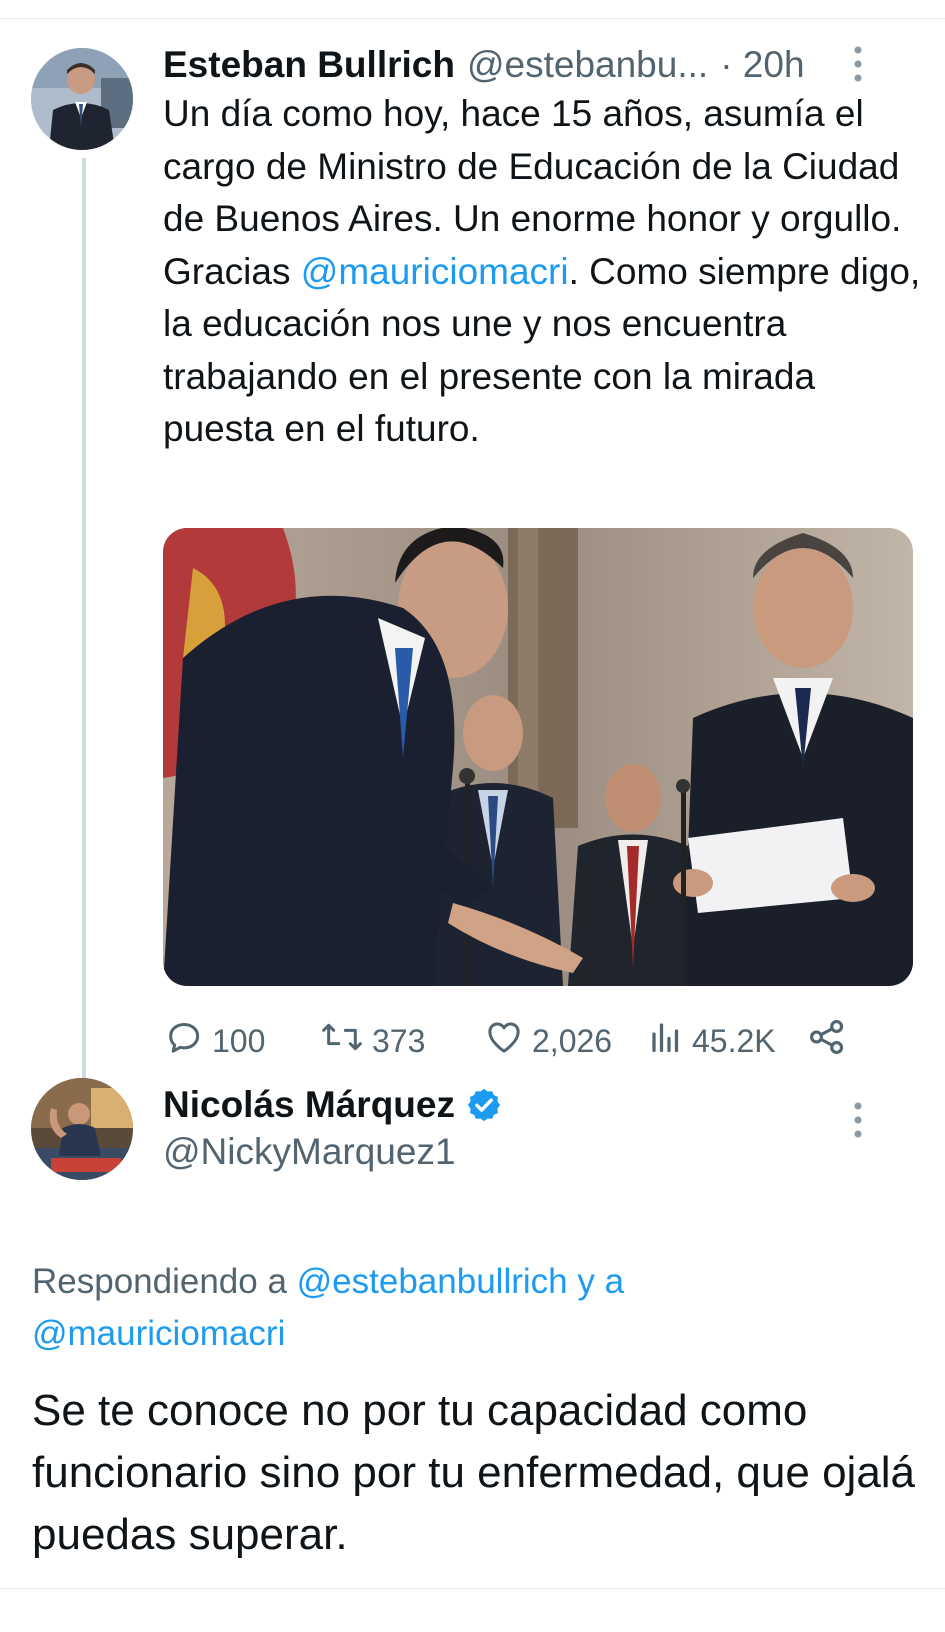 The width and height of the screenshot is (945, 1632). Describe the element at coordinates (164, 1281) in the screenshot. I see `replying-prefix: Respondiendo a` at that location.